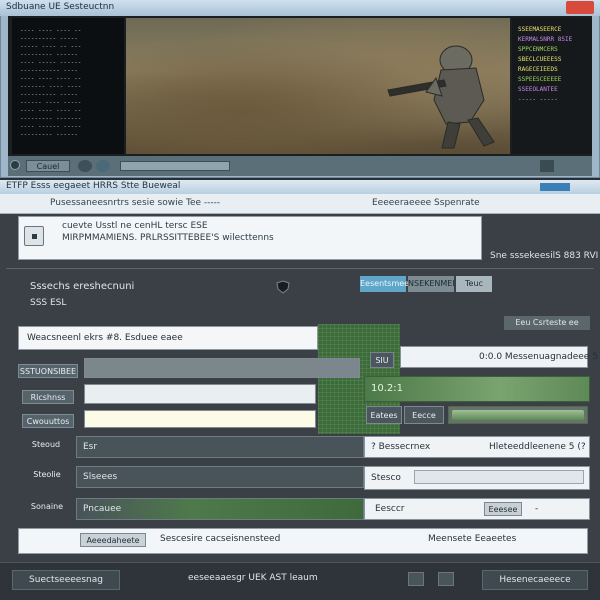  I want to click on checkbox-icon, so click(34, 236).